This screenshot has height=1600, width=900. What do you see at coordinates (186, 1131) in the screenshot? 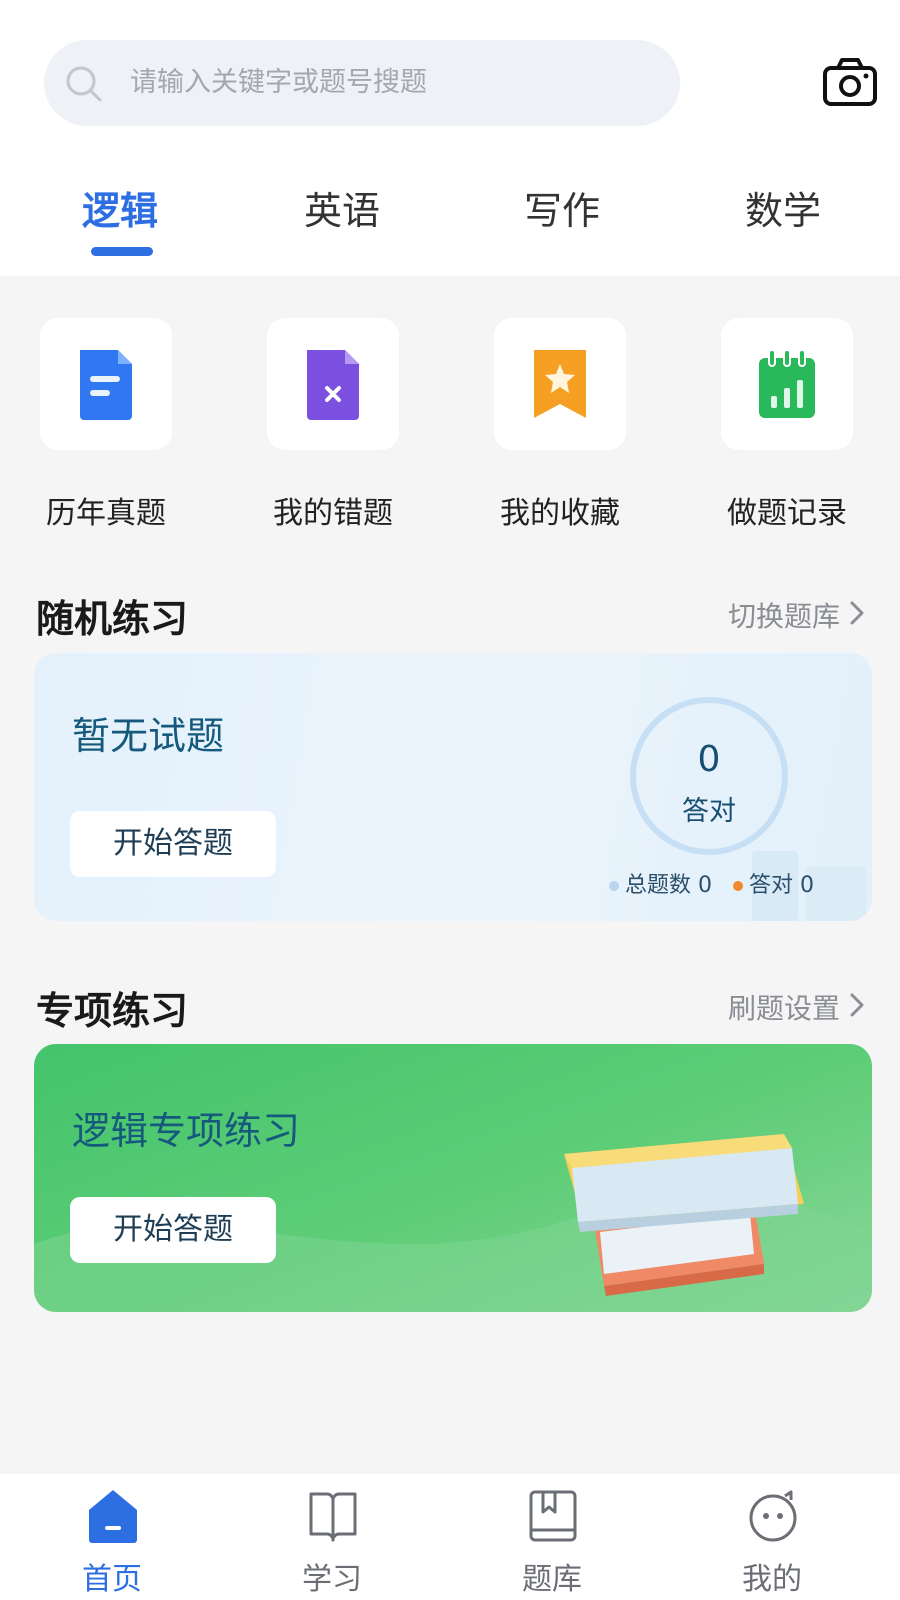
I see `logic-special-practice-text: 逻辑专项练习` at bounding box center [186, 1131].